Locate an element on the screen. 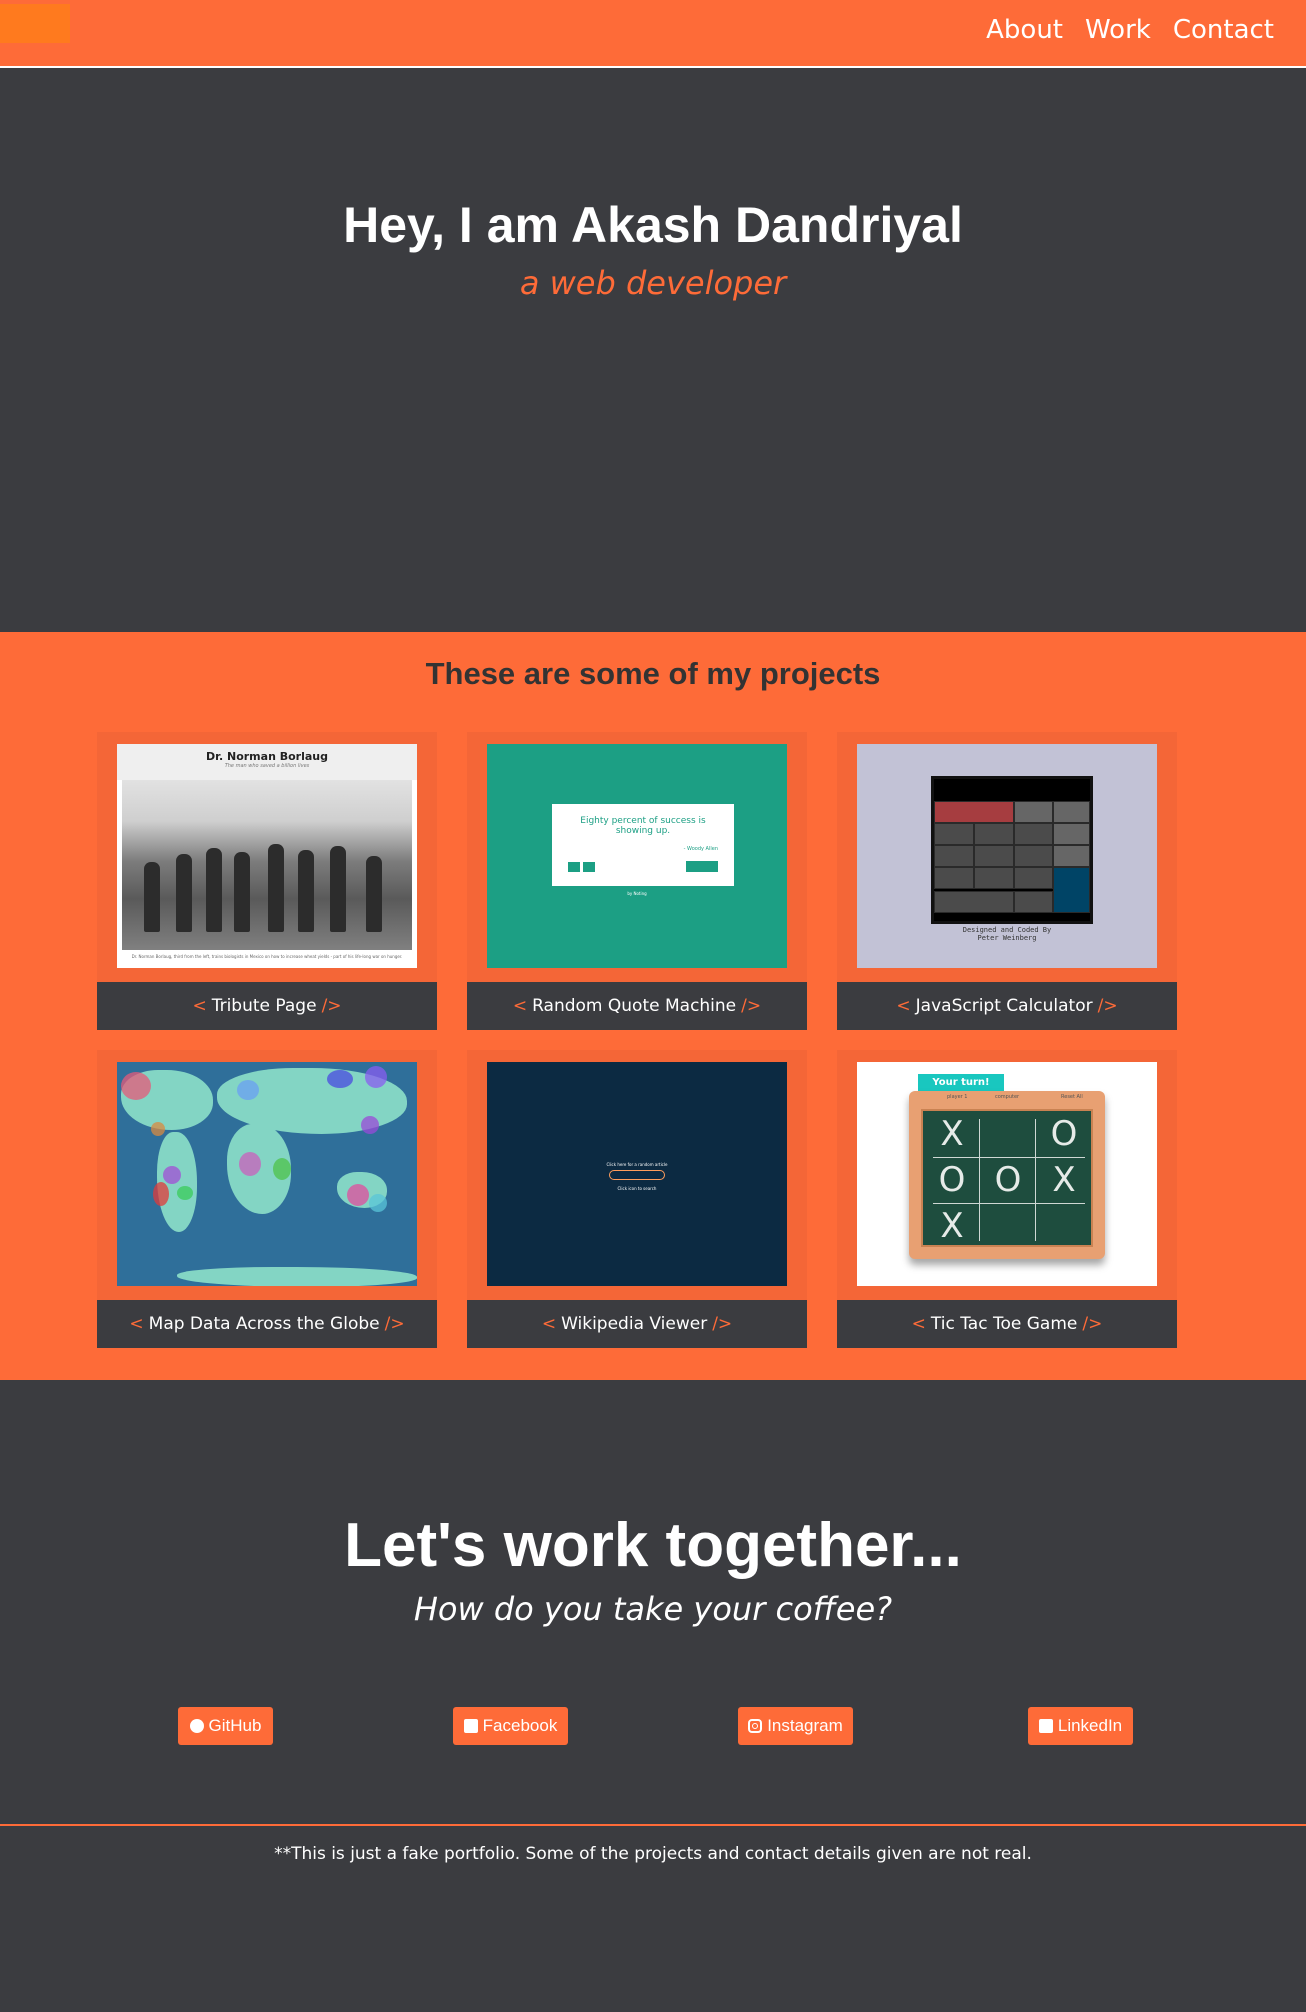 The width and height of the screenshot is (1306, 2012). facebook-button: Facebook is located at coordinates (510, 1726).